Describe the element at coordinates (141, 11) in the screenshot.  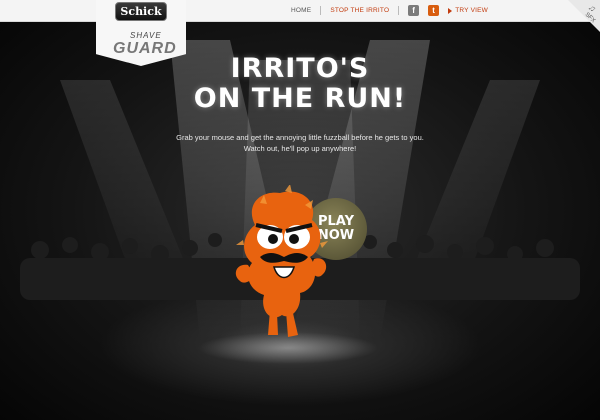
I see `schick-logo: Schick` at that location.